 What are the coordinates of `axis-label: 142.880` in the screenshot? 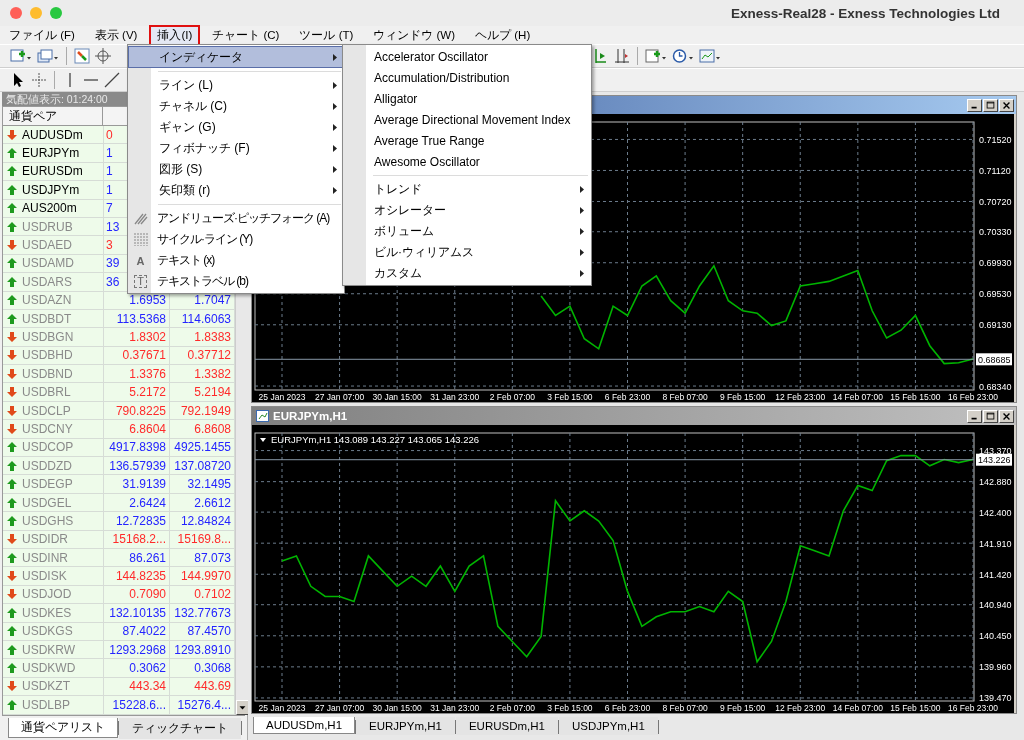 It's located at (995, 482).